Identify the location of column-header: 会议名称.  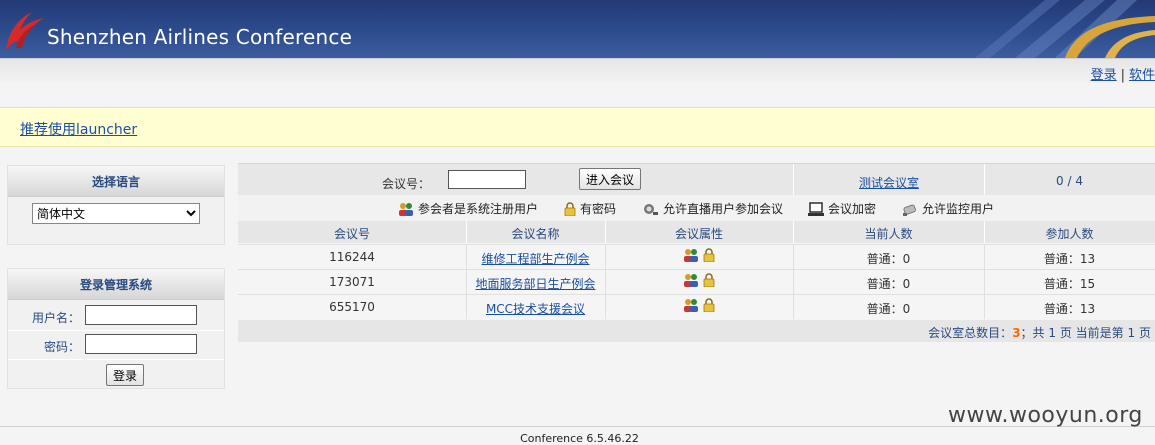
(535, 234).